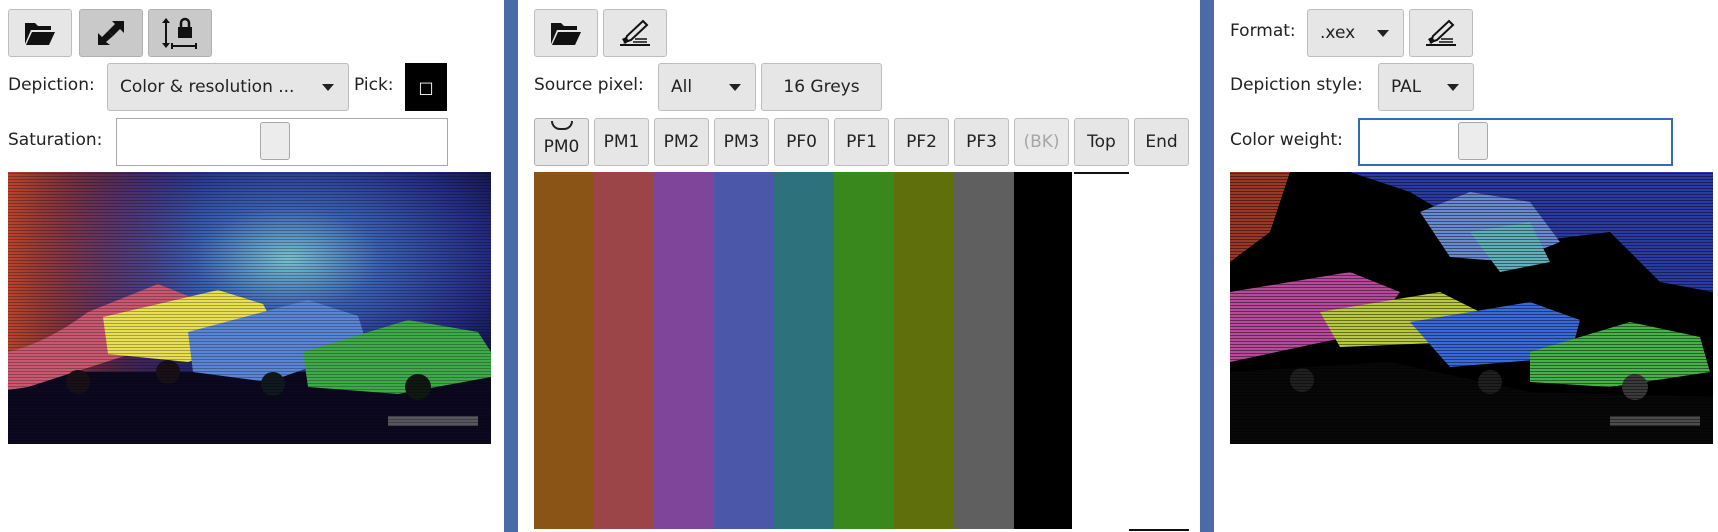 This screenshot has width=1718, height=532. What do you see at coordinates (51, 85) in the screenshot?
I see `depiction-label: Depiction:` at bounding box center [51, 85].